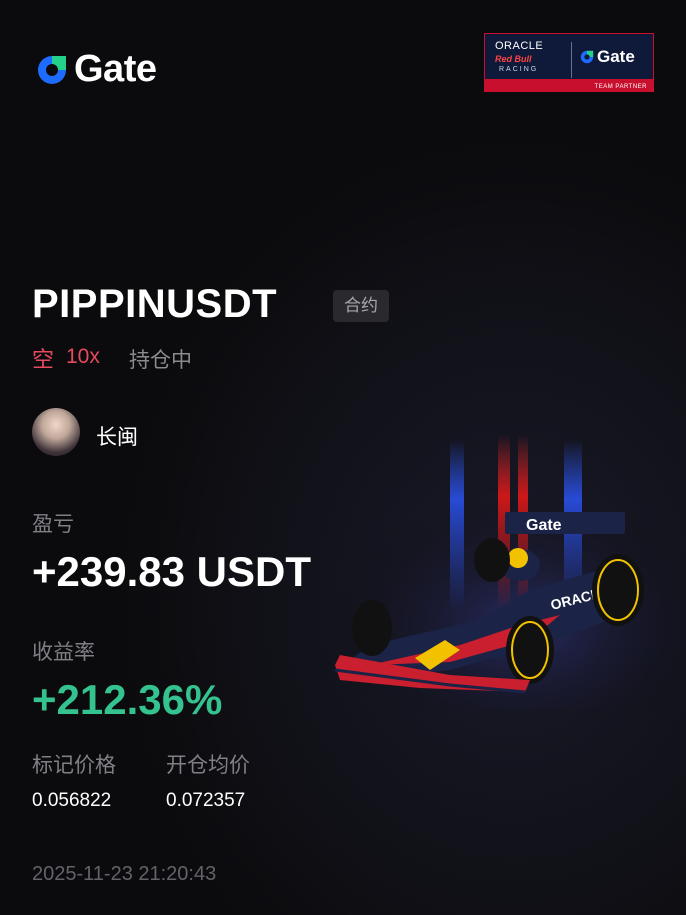 This screenshot has width=686, height=915. What do you see at coordinates (206, 800) in the screenshot?
I see `open-price-value: 0.072357` at bounding box center [206, 800].